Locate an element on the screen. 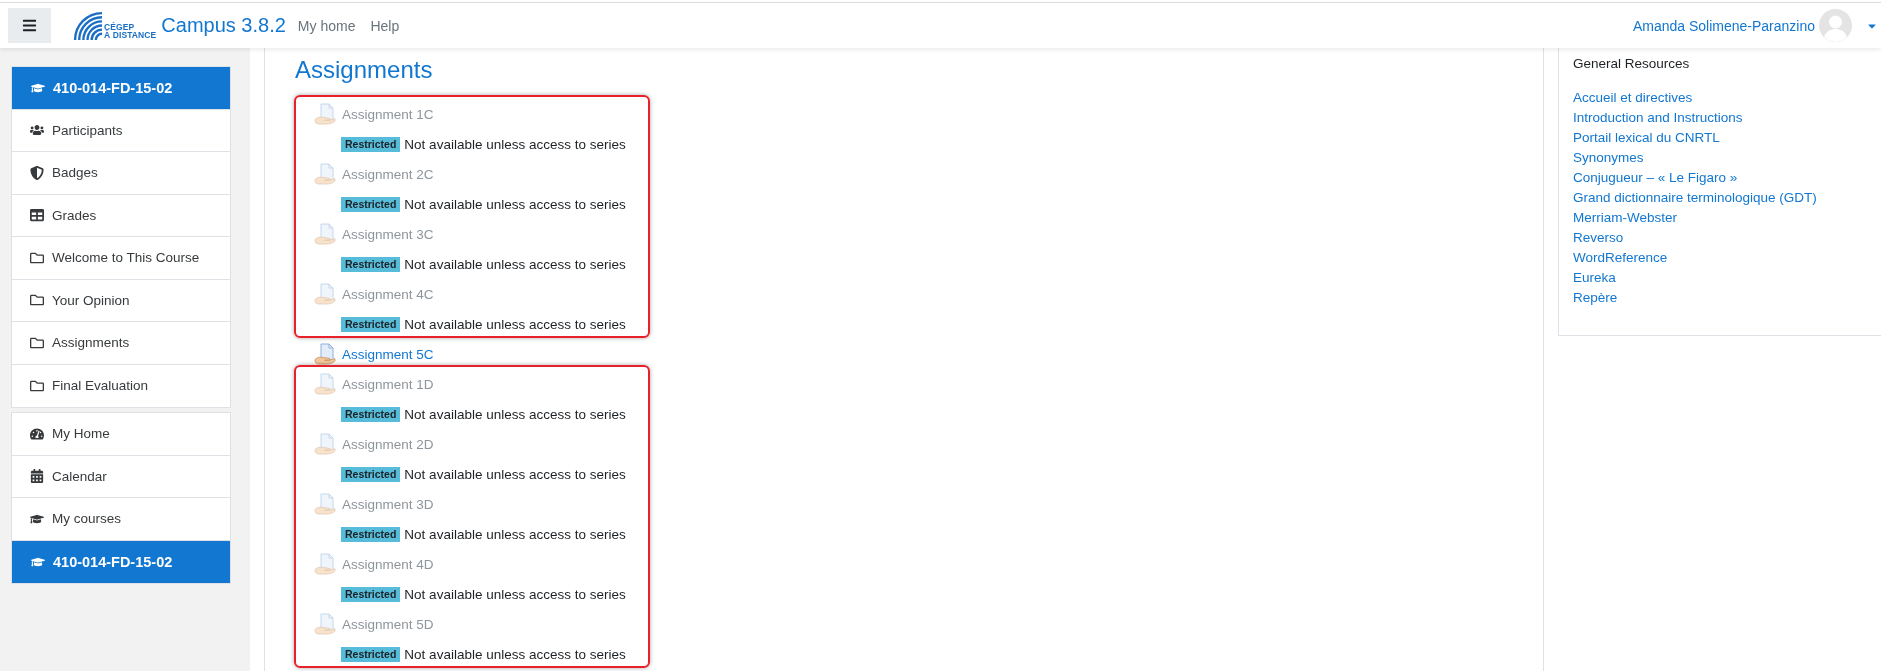 This screenshot has height=671, width=1881. resource-link: Merriam-Webster is located at coordinates (1625, 218).